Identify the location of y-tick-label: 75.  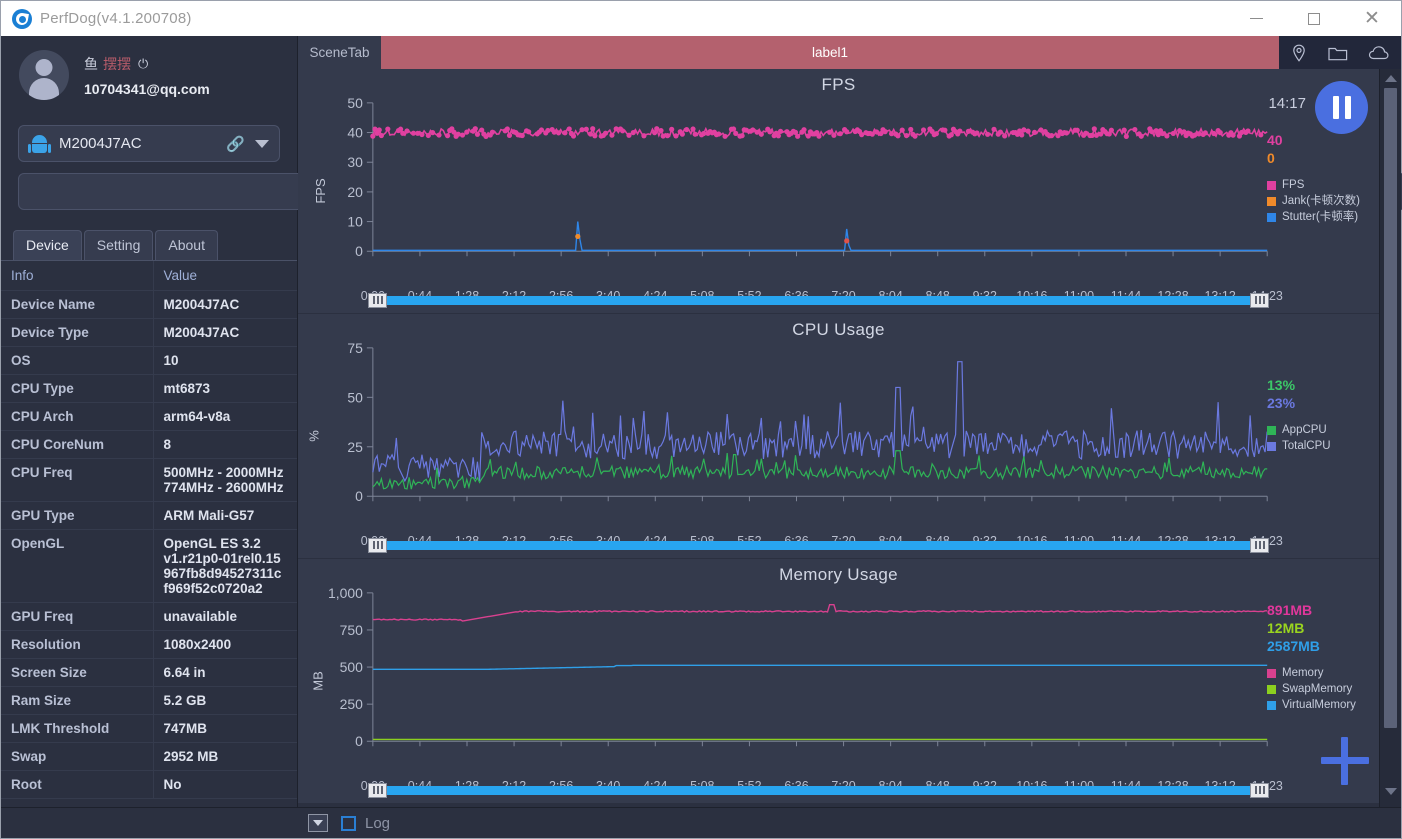
(355, 348).